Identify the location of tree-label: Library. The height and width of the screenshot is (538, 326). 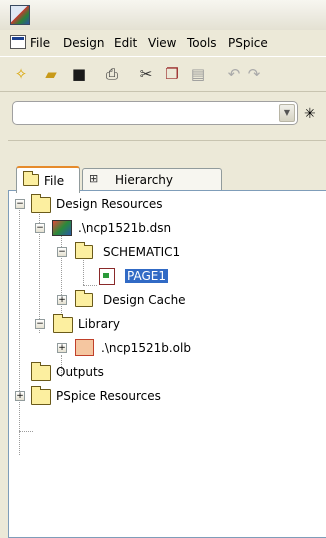
(99, 324).